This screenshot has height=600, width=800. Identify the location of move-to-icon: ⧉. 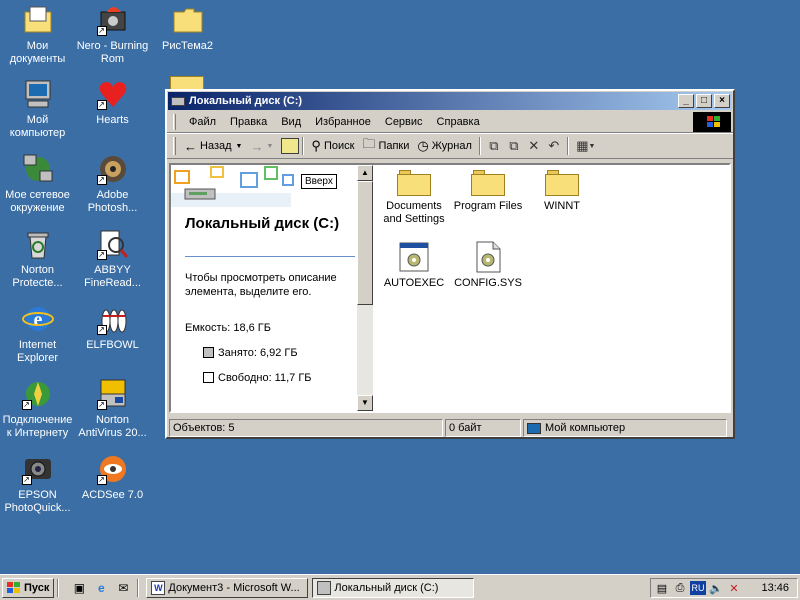
(494, 146).